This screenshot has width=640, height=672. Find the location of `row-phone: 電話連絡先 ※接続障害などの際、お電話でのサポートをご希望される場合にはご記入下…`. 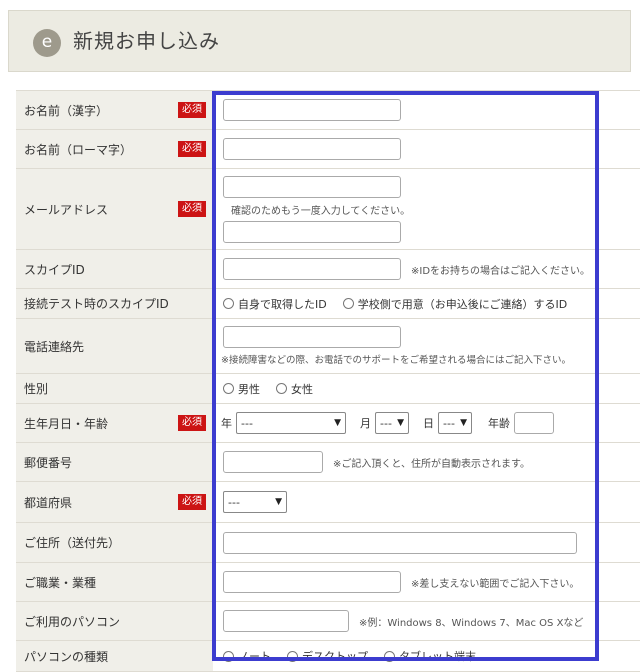

row-phone: 電話連絡先 ※接続障害などの際、お電話でのサポートをご希望される場合にはご記入下… is located at coordinates (328, 346).